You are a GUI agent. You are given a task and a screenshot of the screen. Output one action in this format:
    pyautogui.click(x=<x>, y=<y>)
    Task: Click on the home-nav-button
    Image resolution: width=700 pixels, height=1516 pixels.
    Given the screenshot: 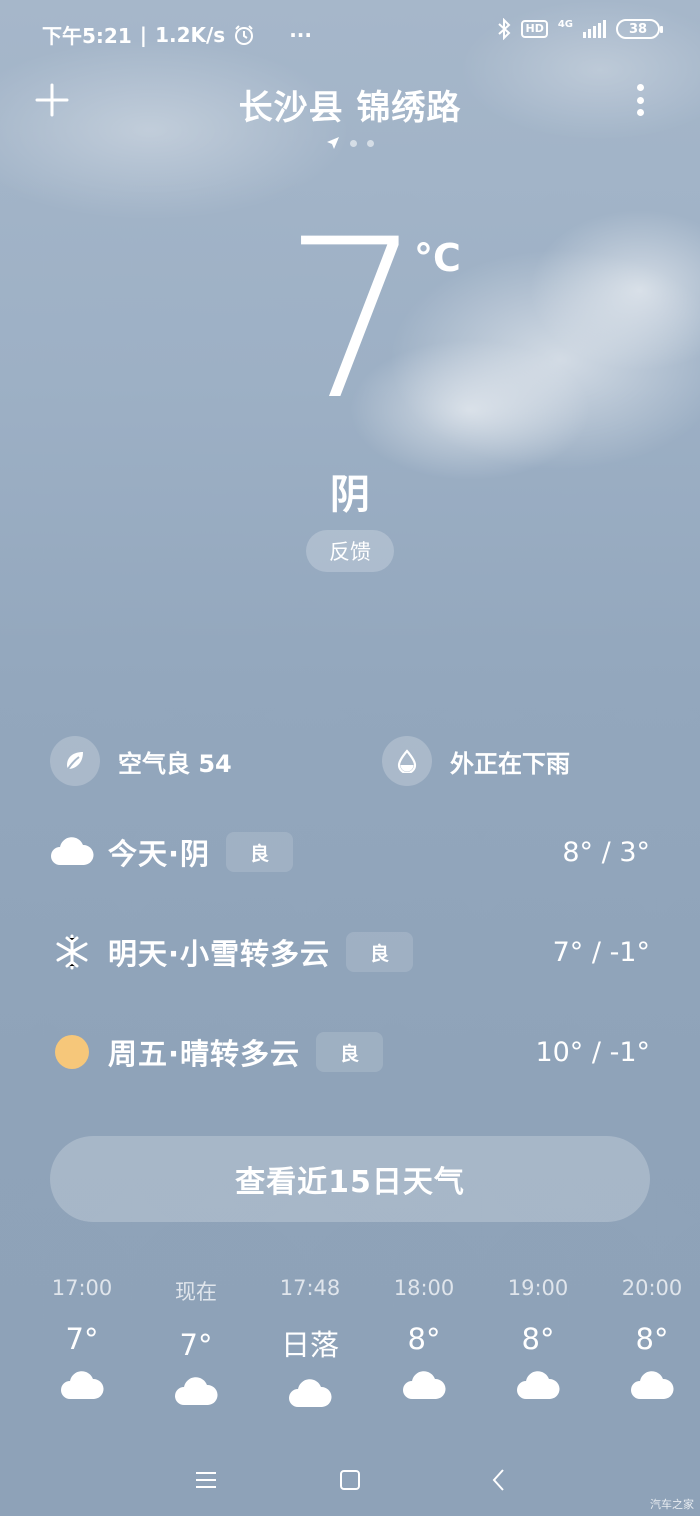 What is the action you would take?
    pyautogui.click(x=350, y=1480)
    